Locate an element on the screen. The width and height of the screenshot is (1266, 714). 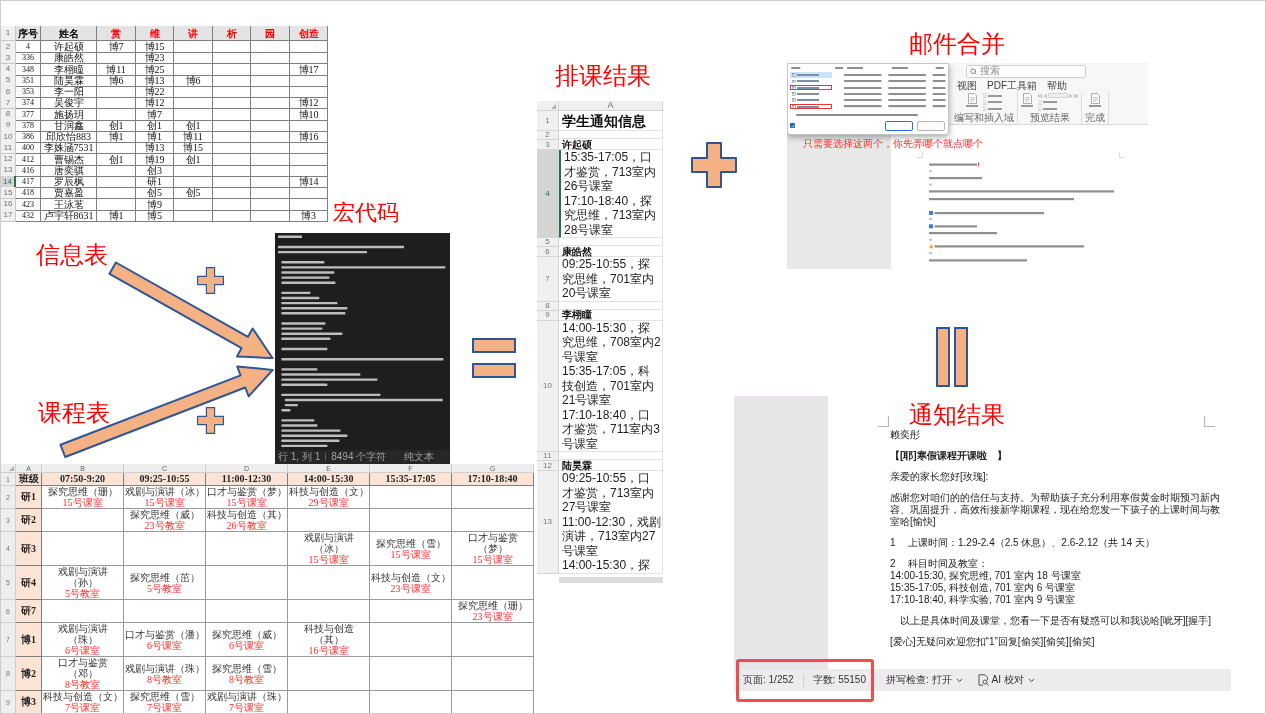
row-number: 8 is located at coordinates (548, 306).